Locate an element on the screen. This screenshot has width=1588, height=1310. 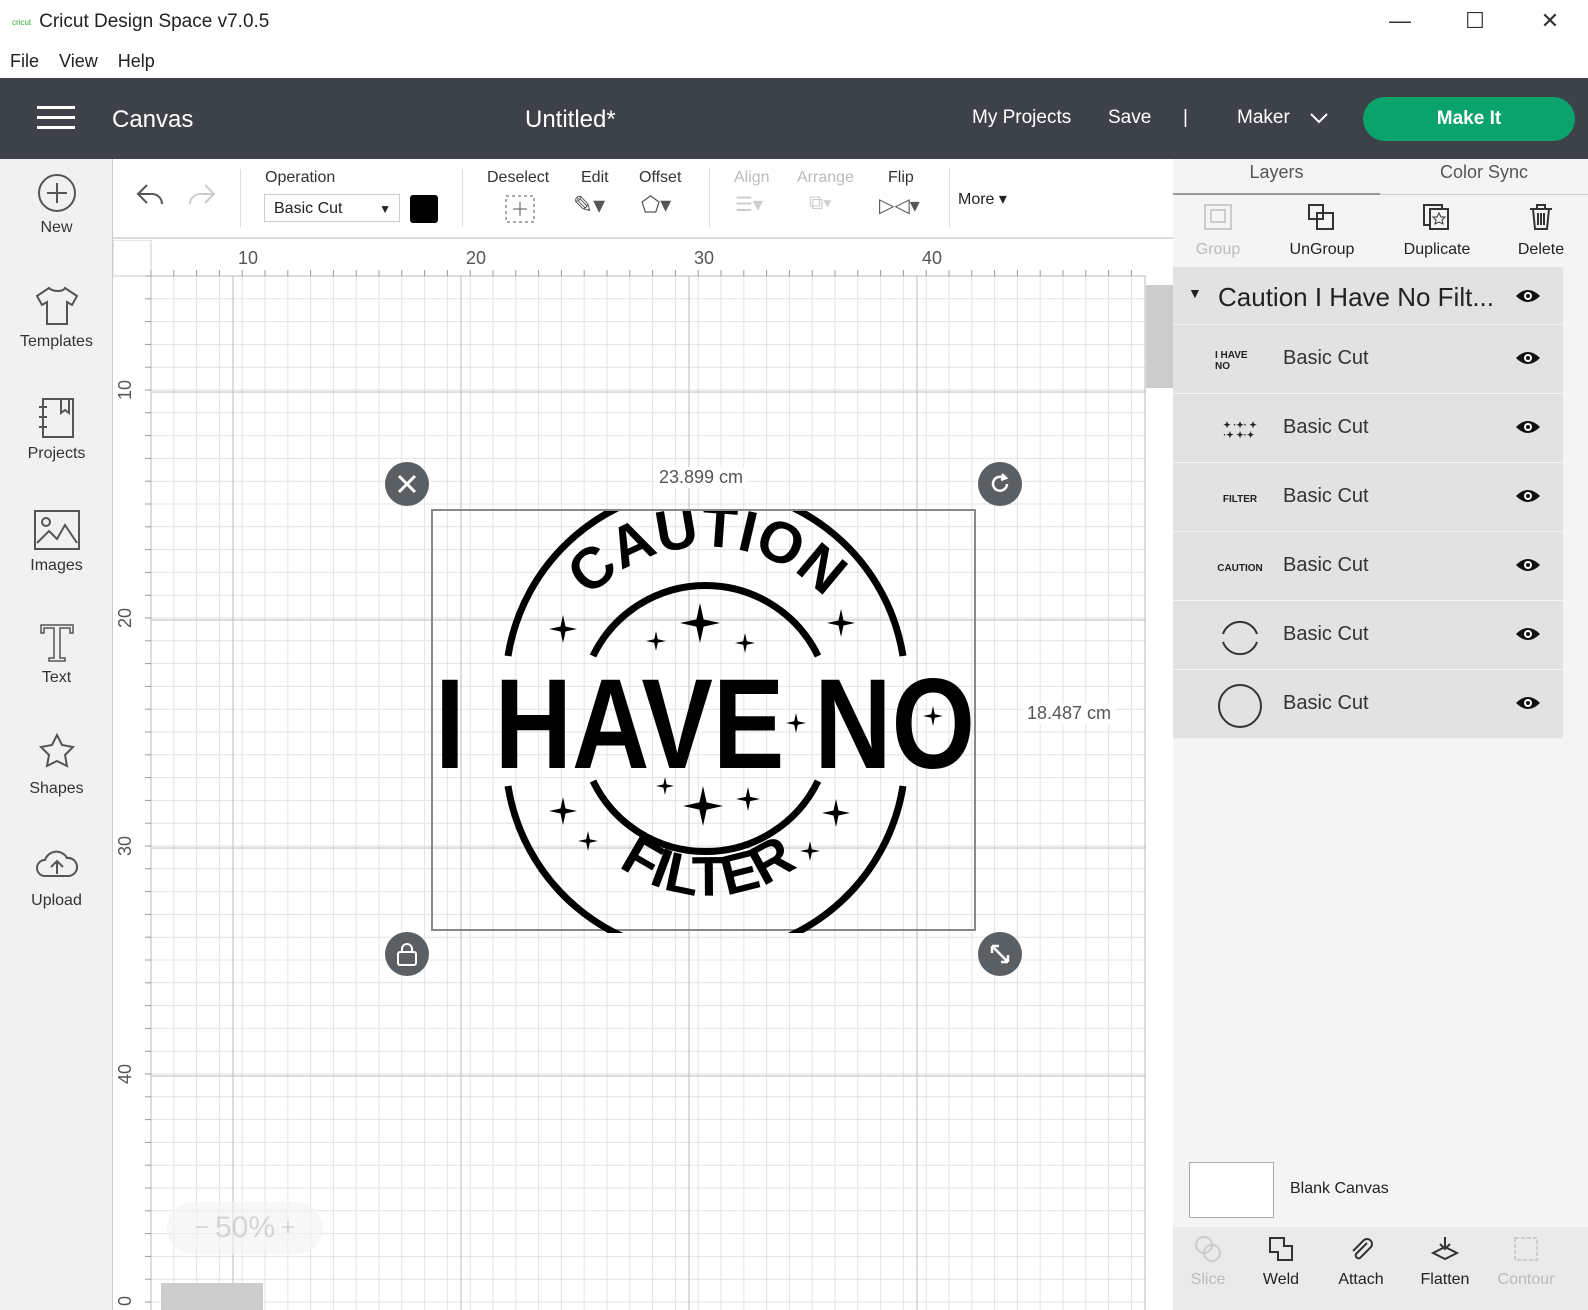
layer-item: I HAVE NO Basic Cut is located at coordinates (1368, 359).